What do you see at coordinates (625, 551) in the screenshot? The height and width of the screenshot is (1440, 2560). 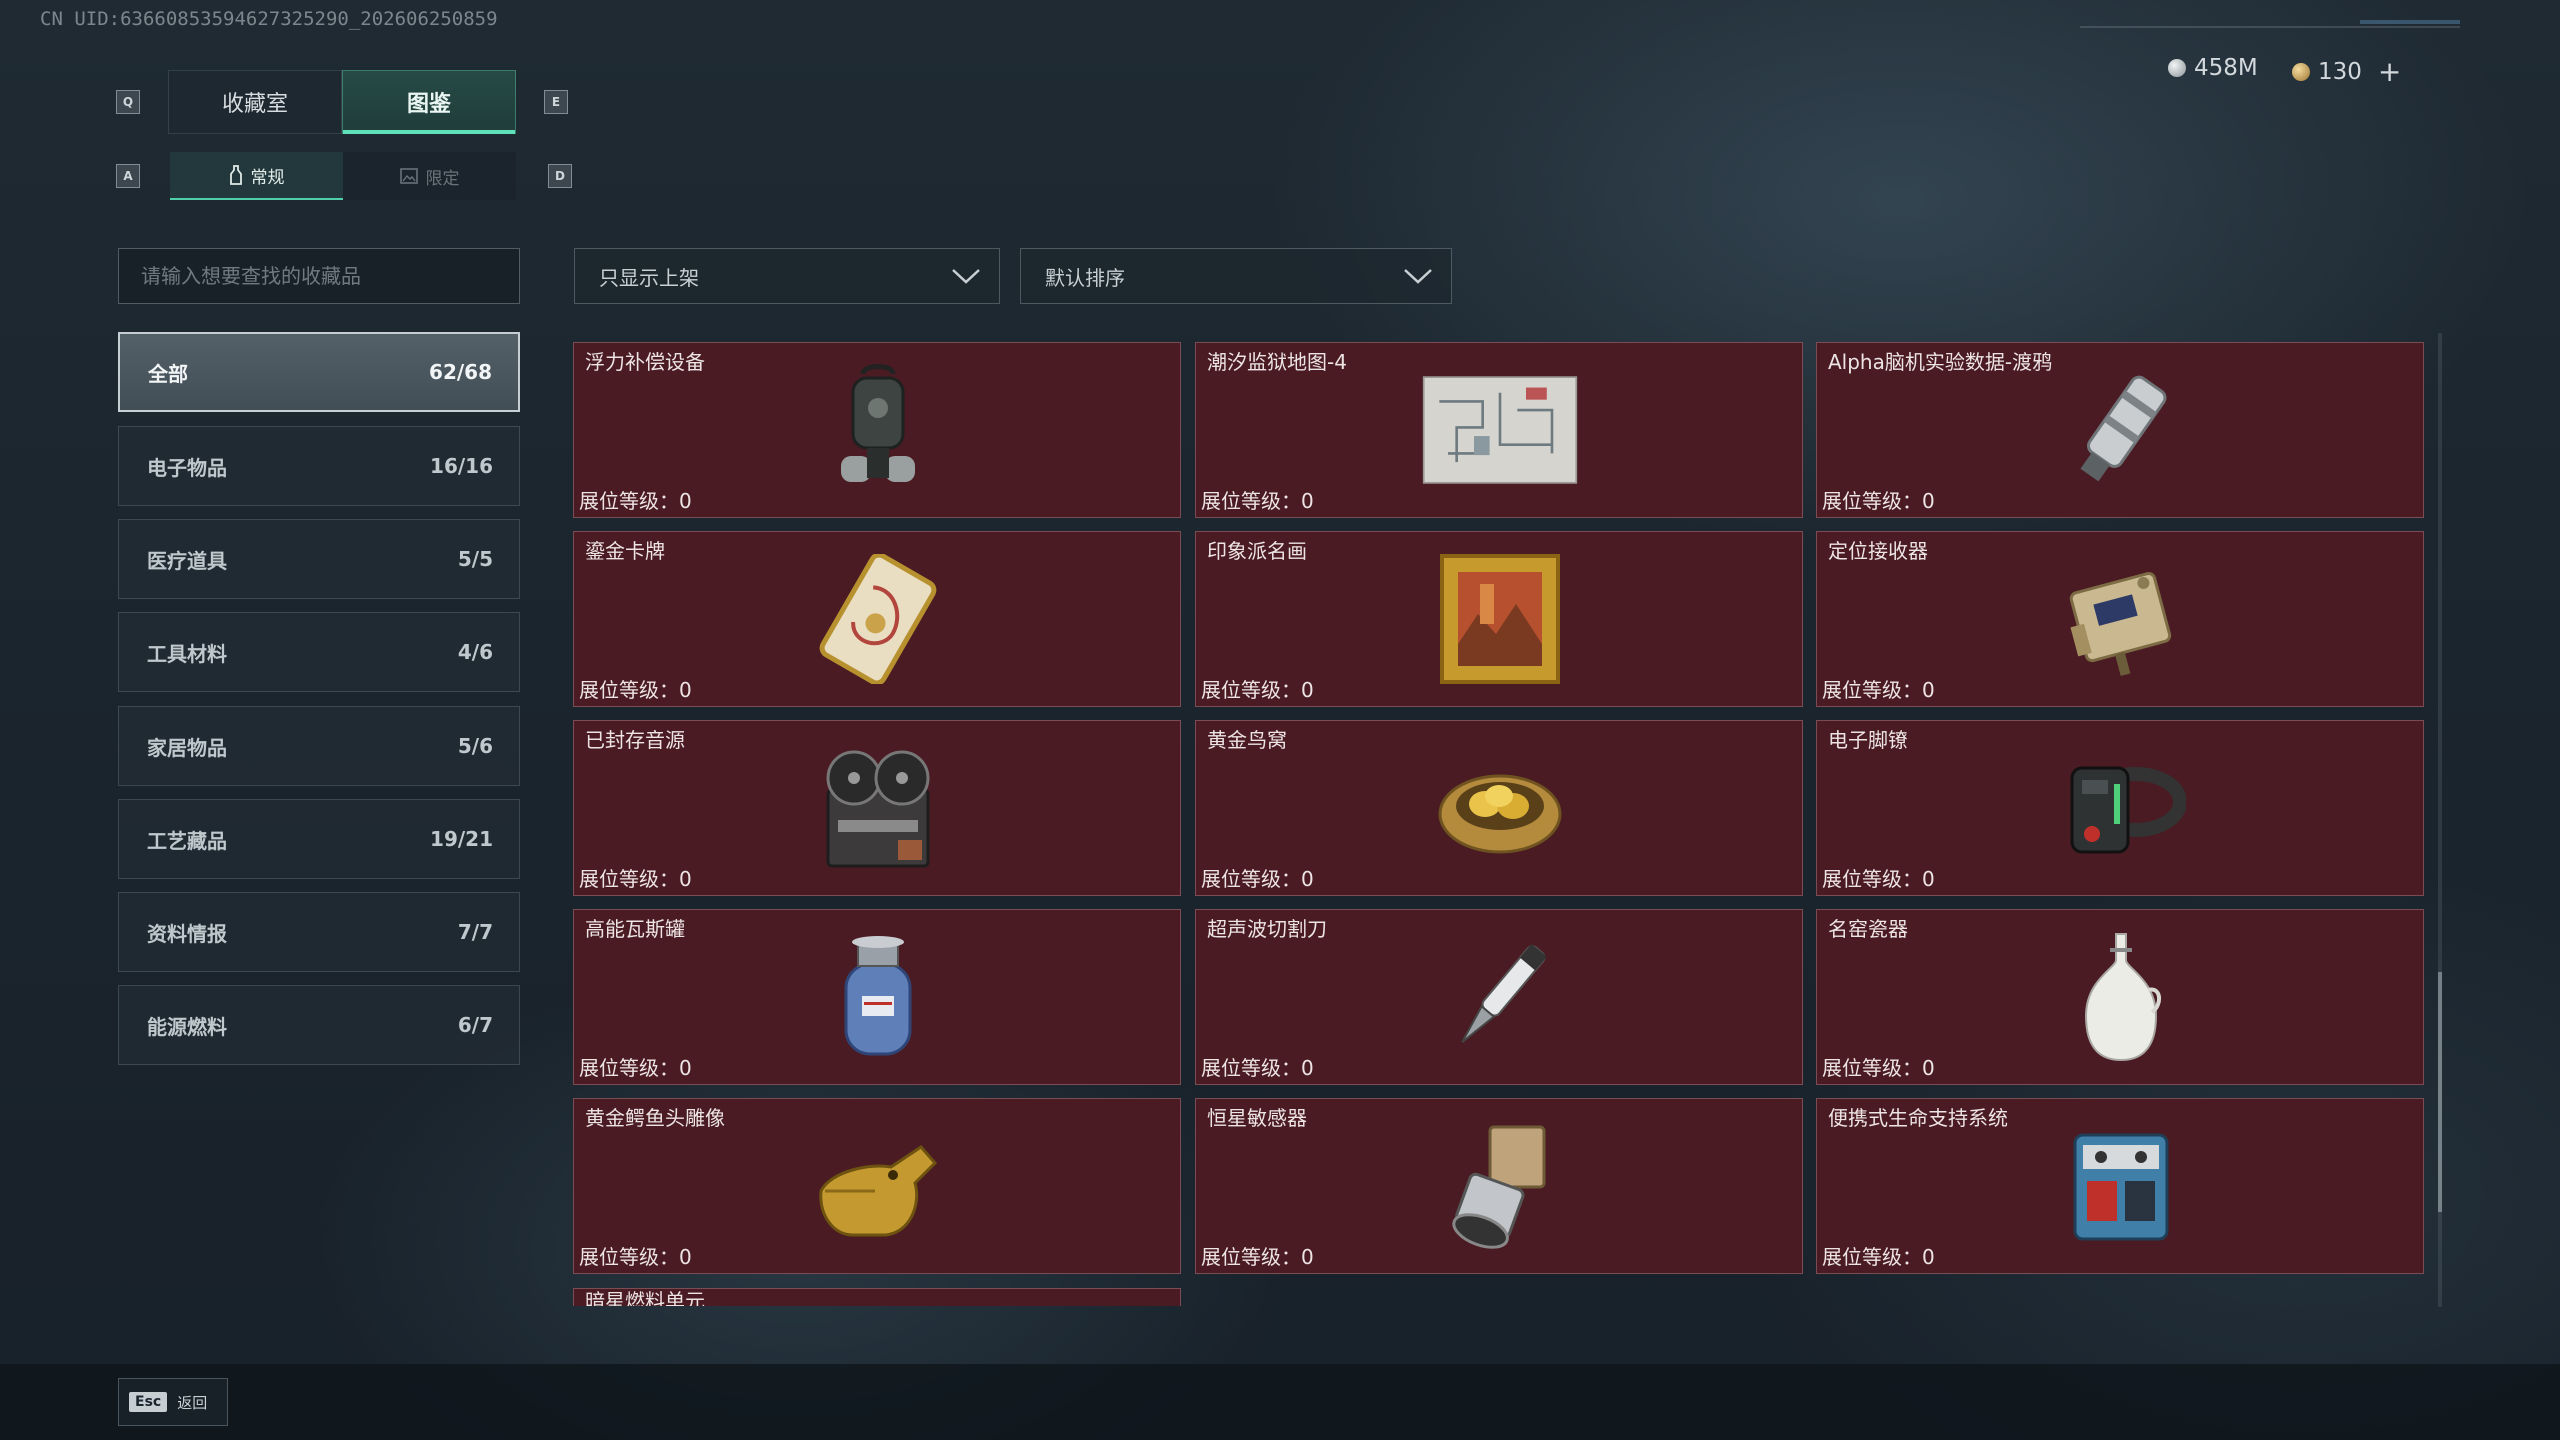 I see `item-name: 鎏金卡牌` at bounding box center [625, 551].